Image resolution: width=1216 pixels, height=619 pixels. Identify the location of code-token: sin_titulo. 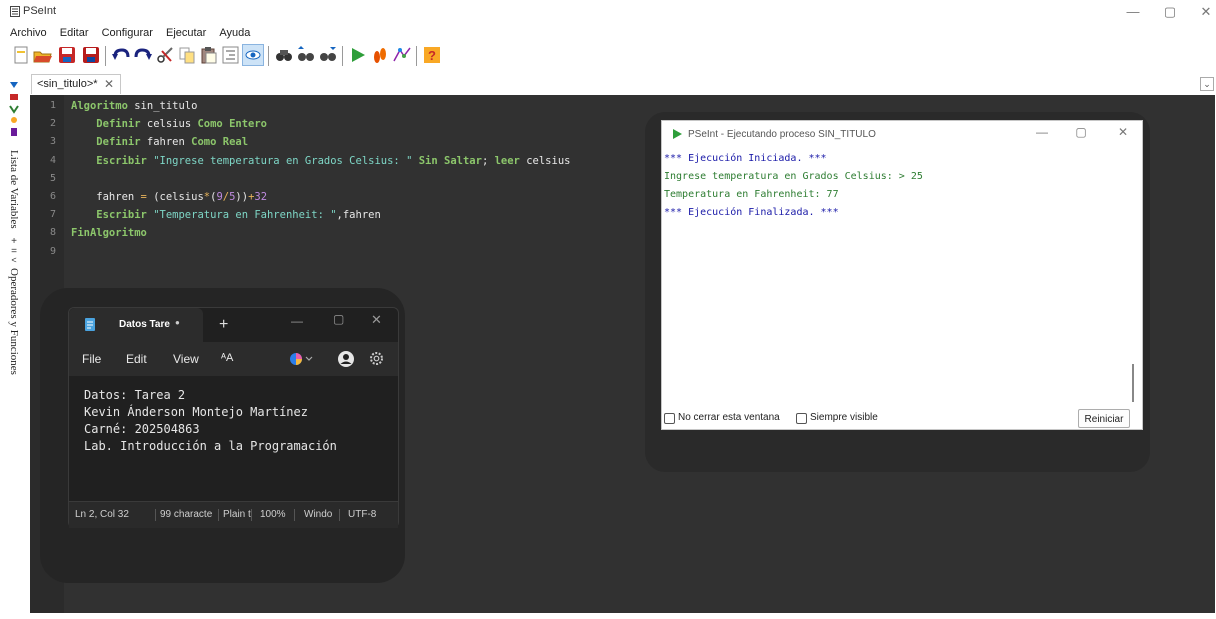
(162, 106).